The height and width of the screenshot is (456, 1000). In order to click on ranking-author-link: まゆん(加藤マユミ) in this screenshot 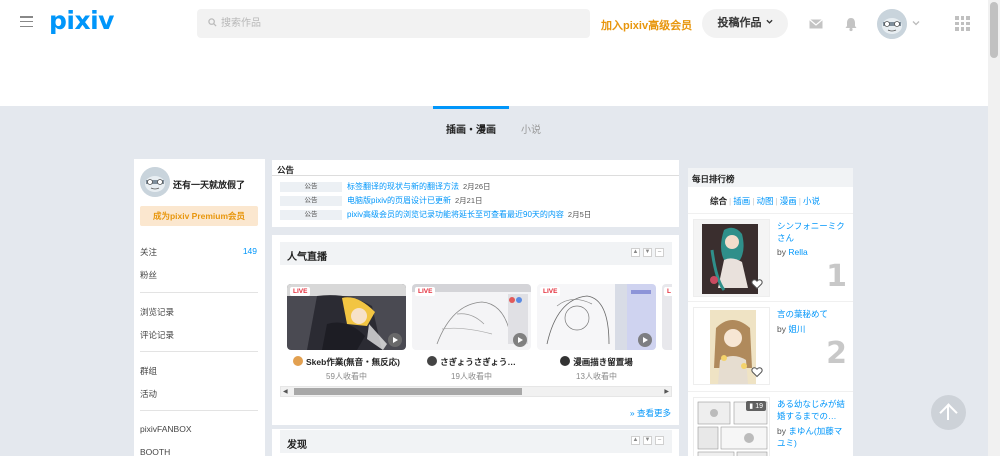, I will do `click(809, 437)`.